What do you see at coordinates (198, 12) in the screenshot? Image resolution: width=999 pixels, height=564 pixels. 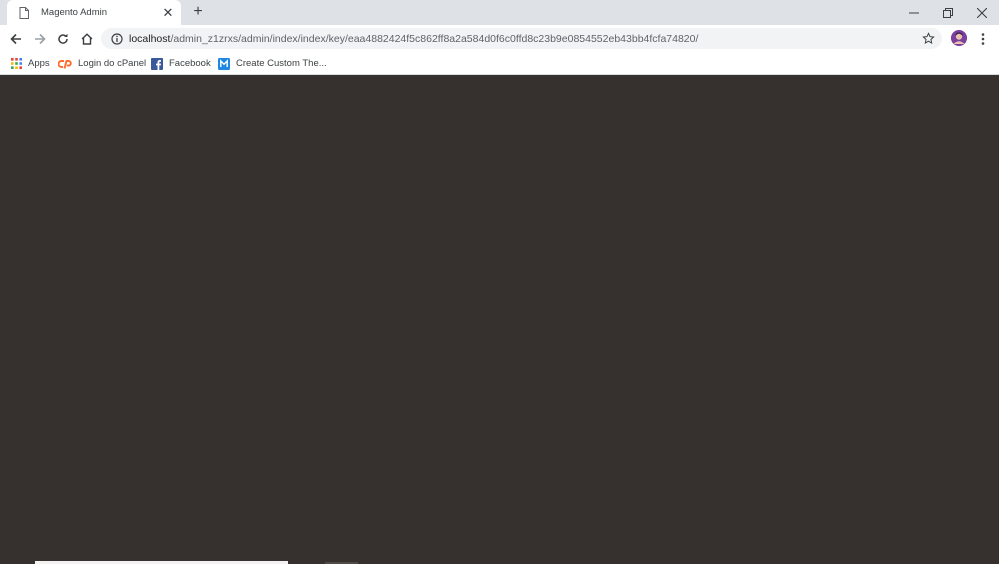 I see `new-tab-button: +` at bounding box center [198, 12].